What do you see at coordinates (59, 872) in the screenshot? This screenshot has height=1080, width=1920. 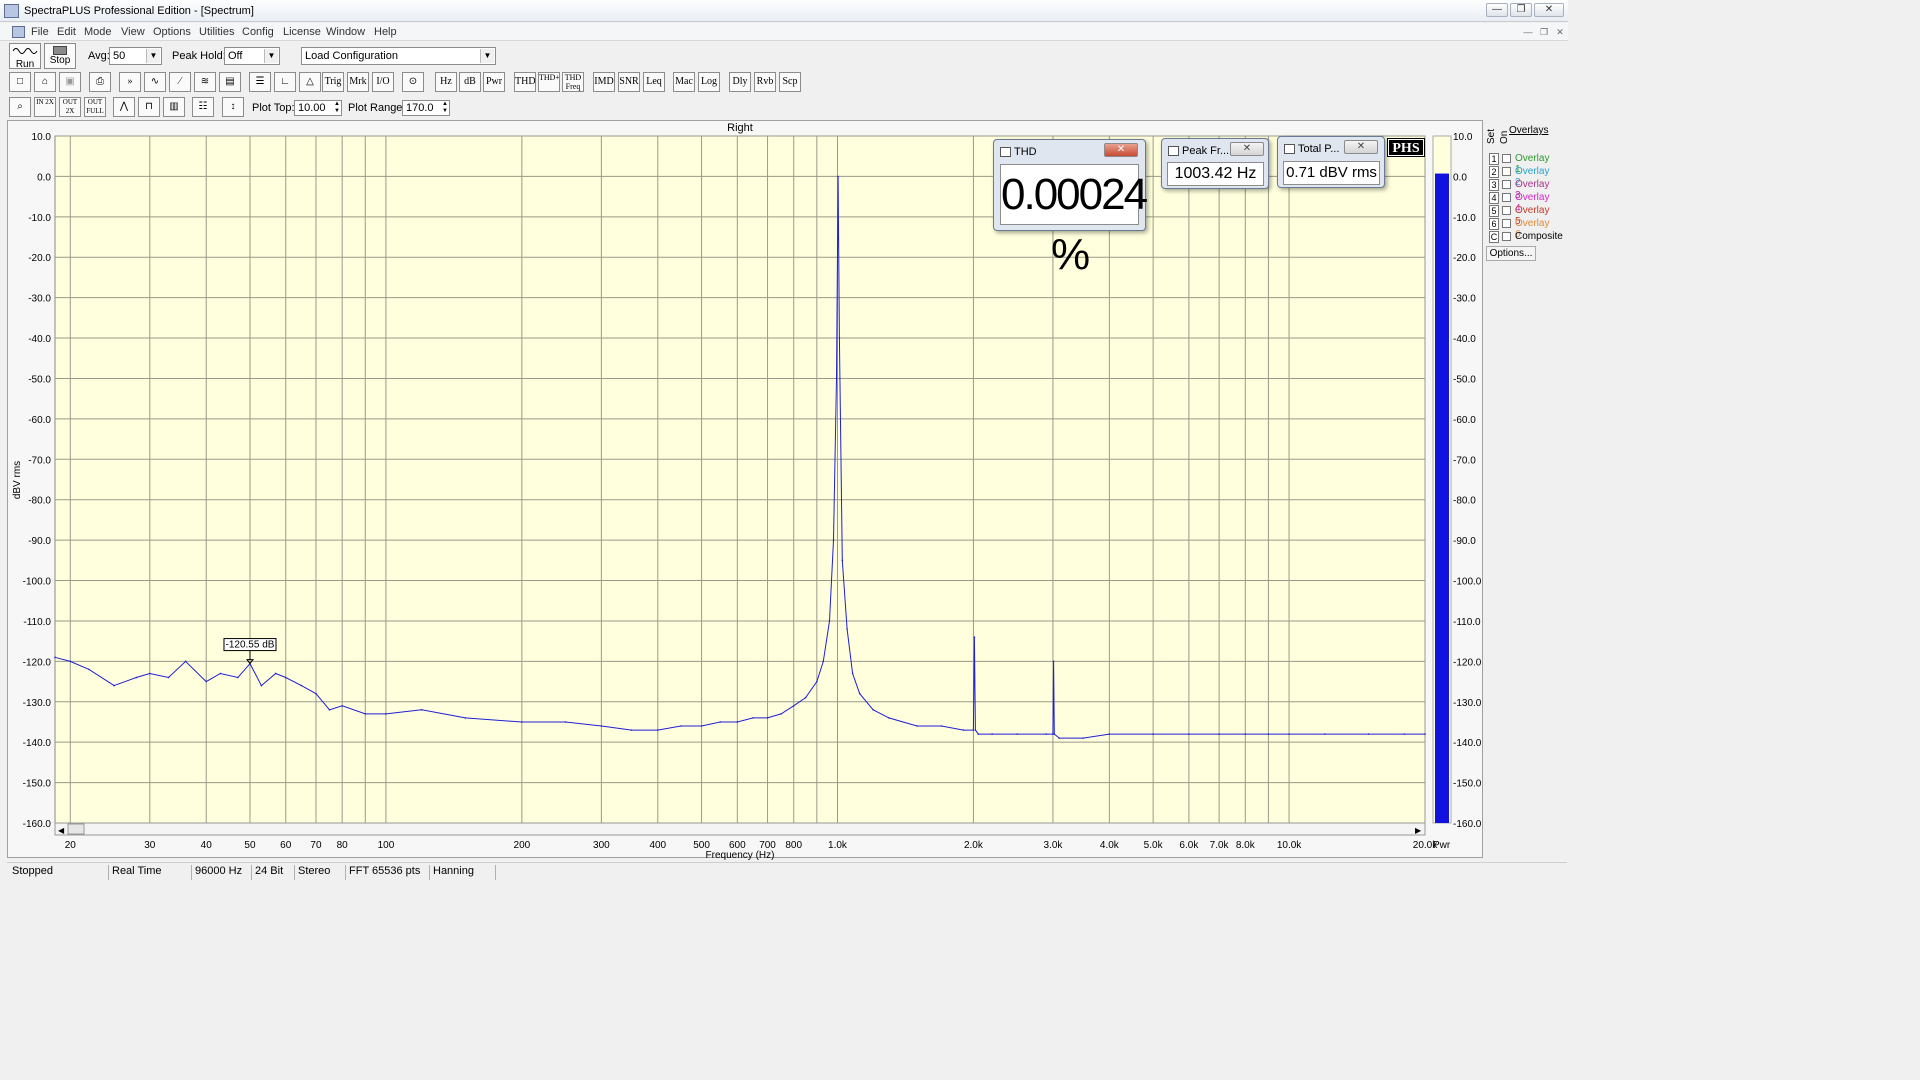 I see `status-state: Stopped` at bounding box center [59, 872].